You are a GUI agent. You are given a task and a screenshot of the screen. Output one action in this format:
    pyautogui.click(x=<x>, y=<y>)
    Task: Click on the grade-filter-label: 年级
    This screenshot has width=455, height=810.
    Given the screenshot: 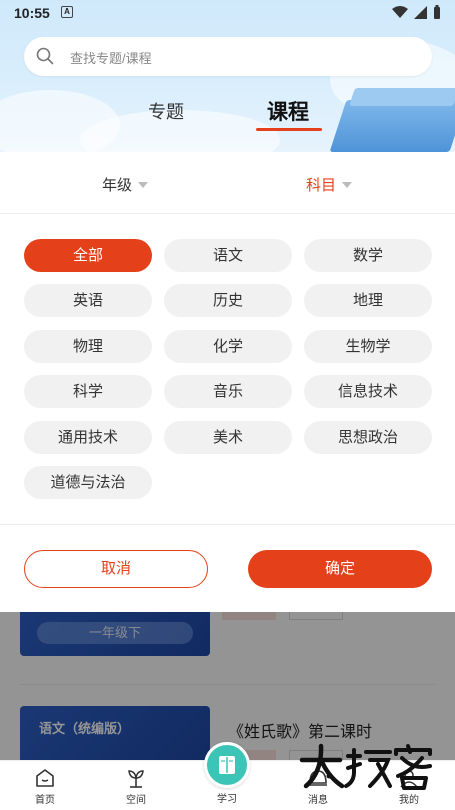 What is the action you would take?
    pyautogui.click(x=117, y=185)
    